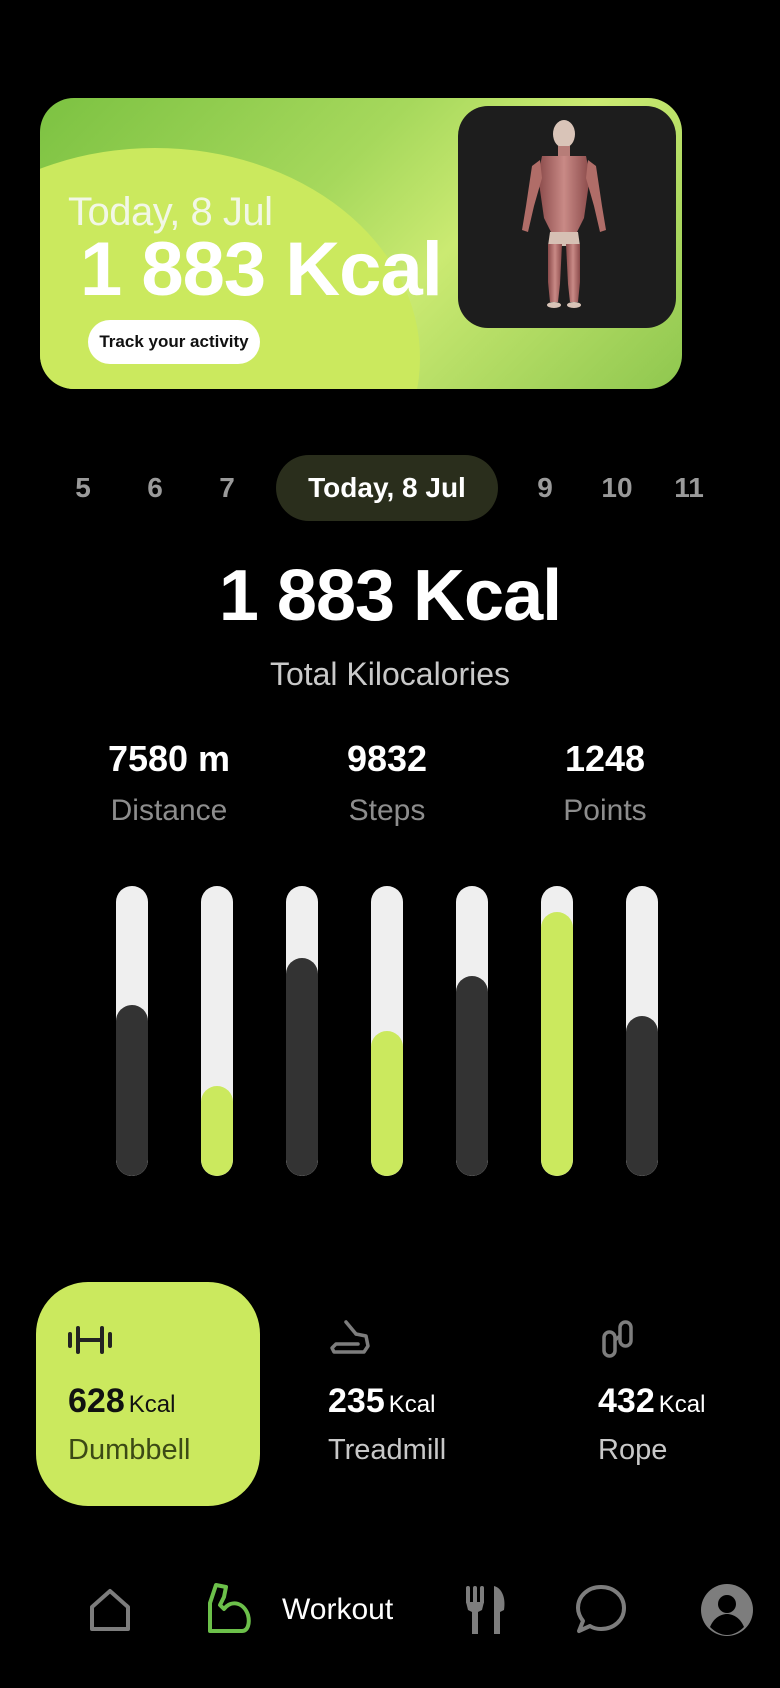  I want to click on activity-value: 432 Kcal, so click(651, 1401).